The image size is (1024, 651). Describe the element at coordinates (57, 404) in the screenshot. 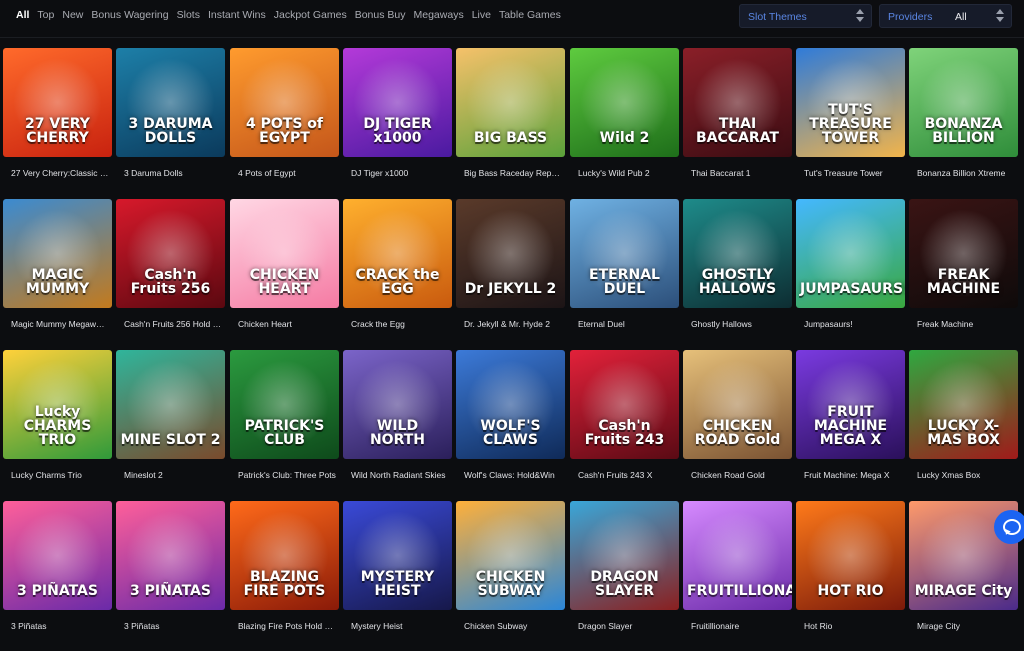

I see `game-thumbnail: Lucky CHARMS TRIO` at that location.